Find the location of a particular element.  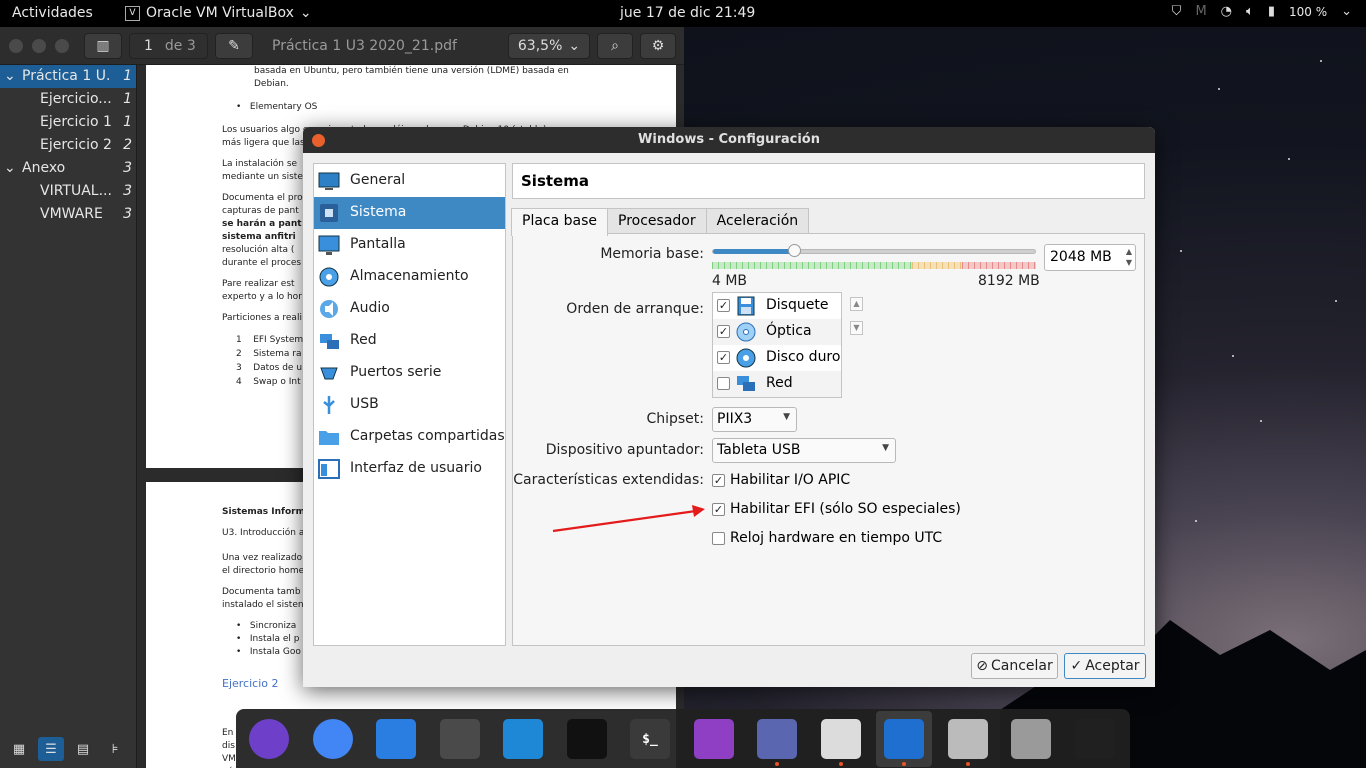

outline-item: Ejercicio... 1 is located at coordinates (68, 99).